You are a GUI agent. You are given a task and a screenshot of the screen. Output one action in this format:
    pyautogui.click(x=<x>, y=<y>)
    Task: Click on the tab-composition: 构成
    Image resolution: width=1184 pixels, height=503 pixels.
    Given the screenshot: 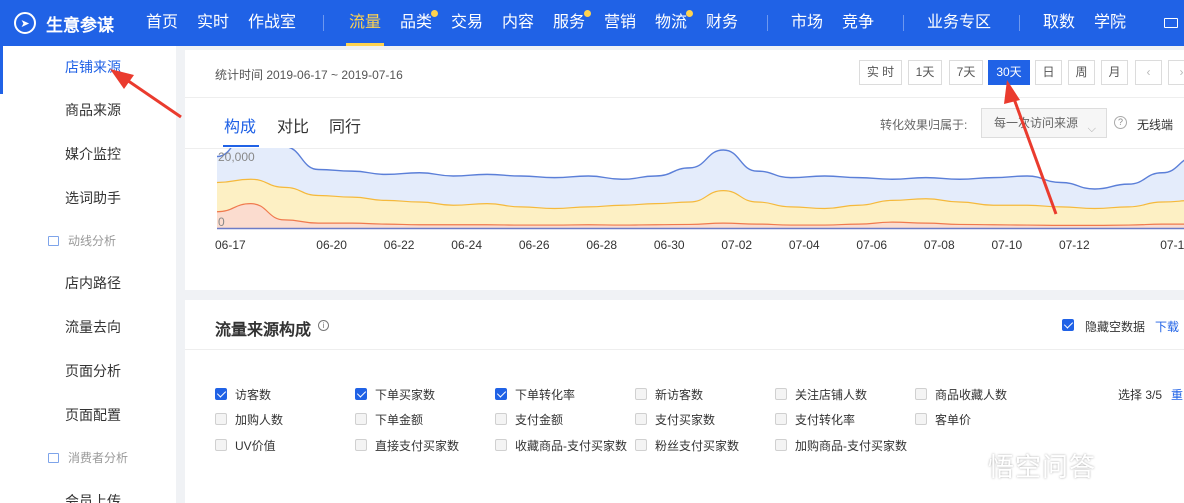 What is the action you would take?
    pyautogui.click(x=240, y=125)
    